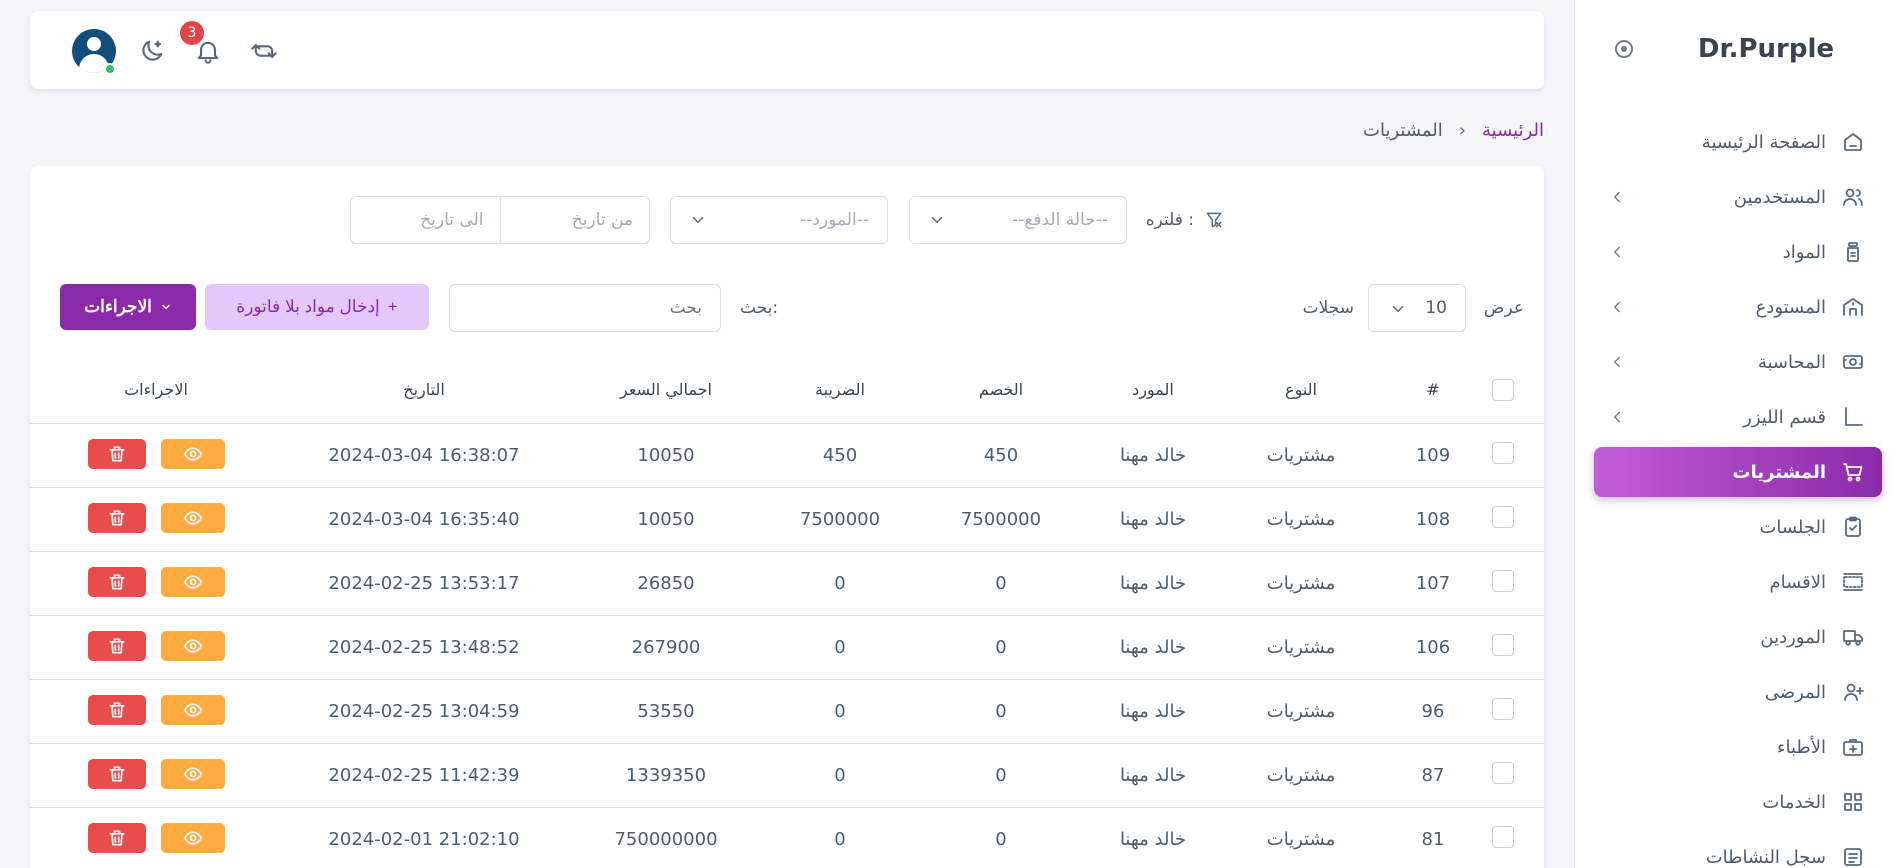 Image resolution: width=1902 pixels, height=868 pixels. Describe the element at coordinates (1738, 197) in the screenshot. I see `sidebar-item: المستخدمين` at that location.